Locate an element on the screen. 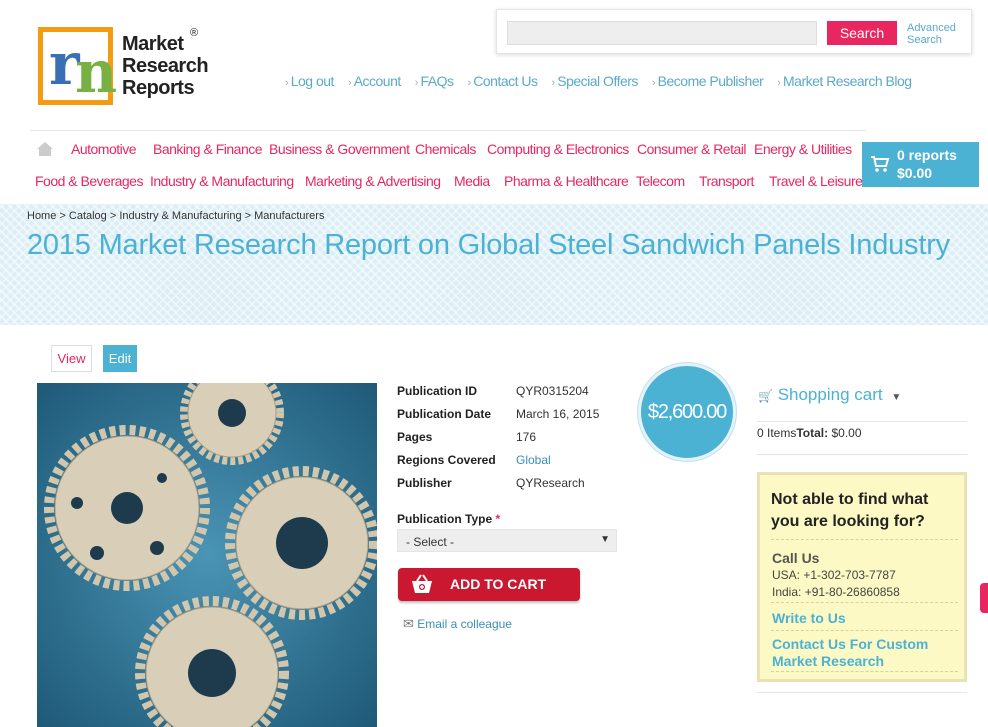  publisher: QYResearch is located at coordinates (550, 483).